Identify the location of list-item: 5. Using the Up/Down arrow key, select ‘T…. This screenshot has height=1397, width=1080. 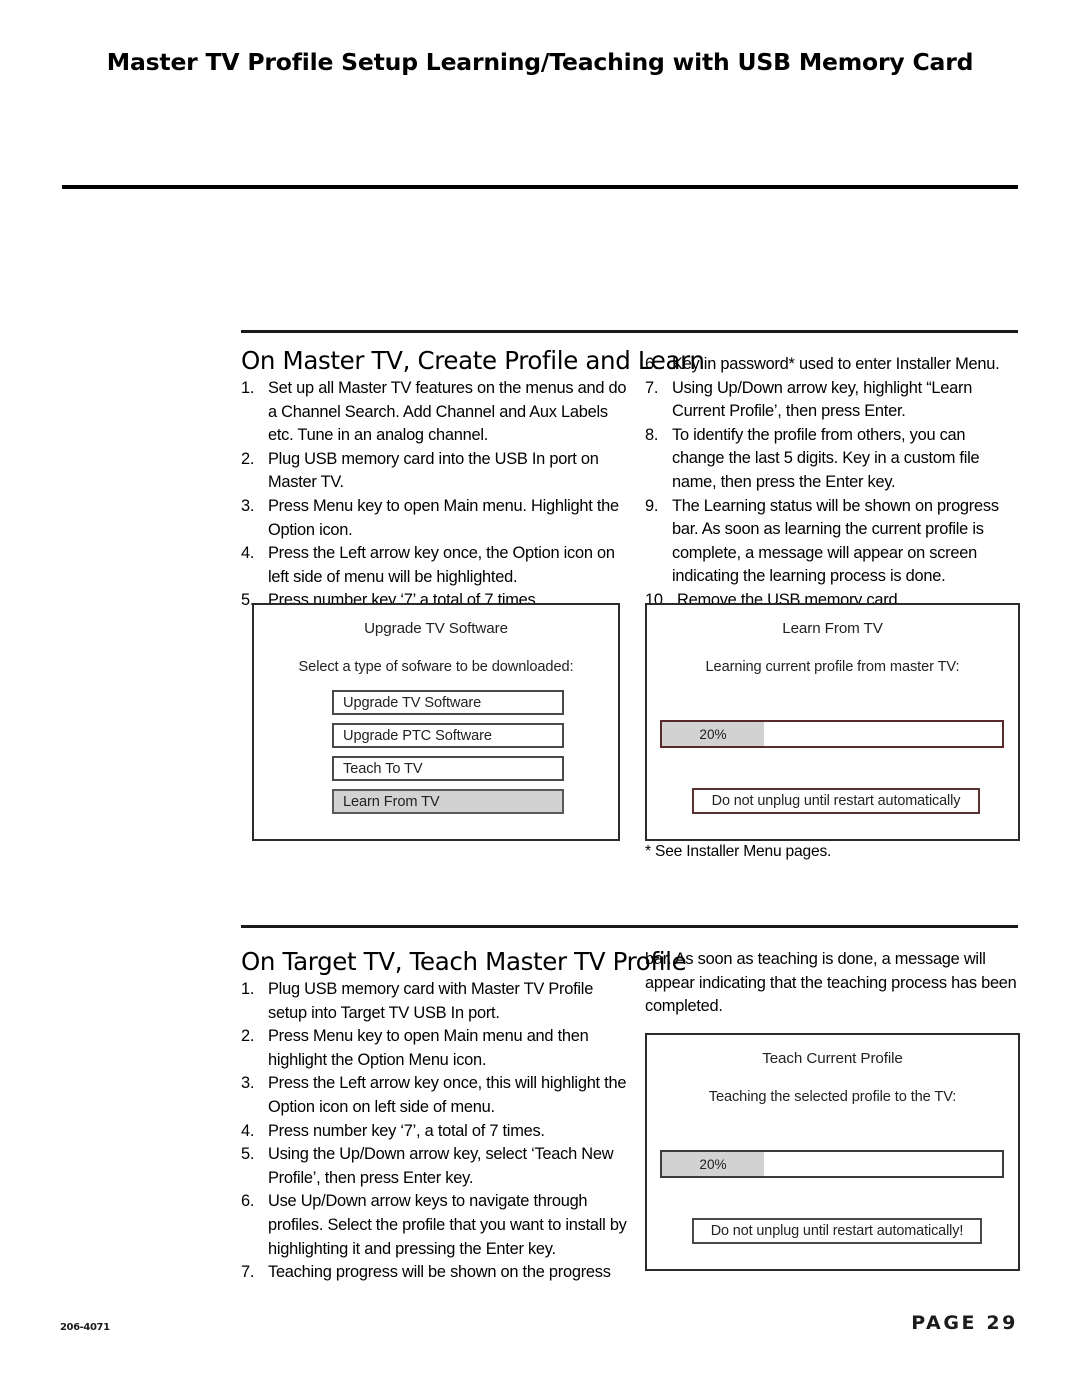
(437, 1166).